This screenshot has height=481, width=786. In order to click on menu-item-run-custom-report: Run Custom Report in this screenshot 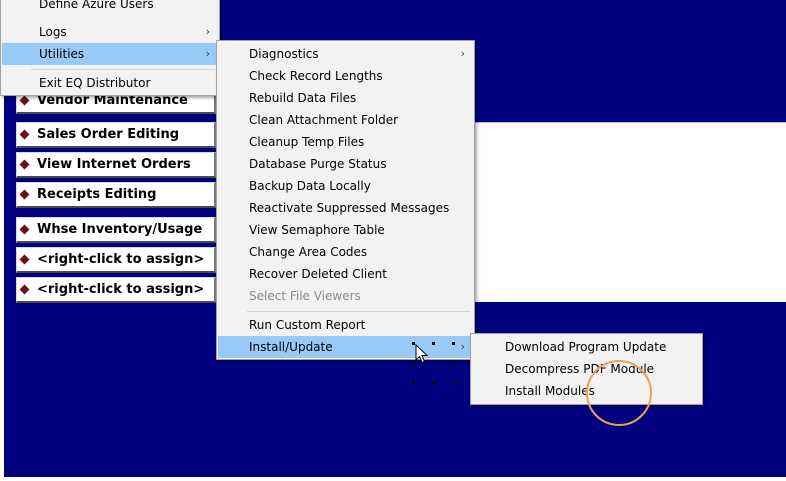, I will do `click(345, 325)`.